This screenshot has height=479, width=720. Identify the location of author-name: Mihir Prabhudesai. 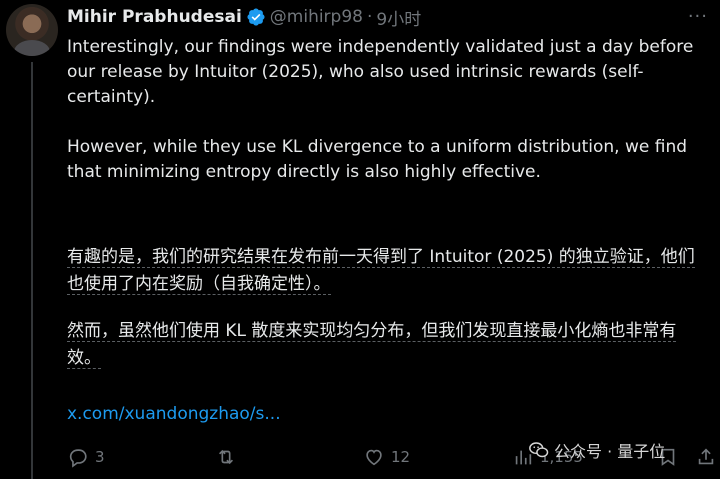
(154, 17).